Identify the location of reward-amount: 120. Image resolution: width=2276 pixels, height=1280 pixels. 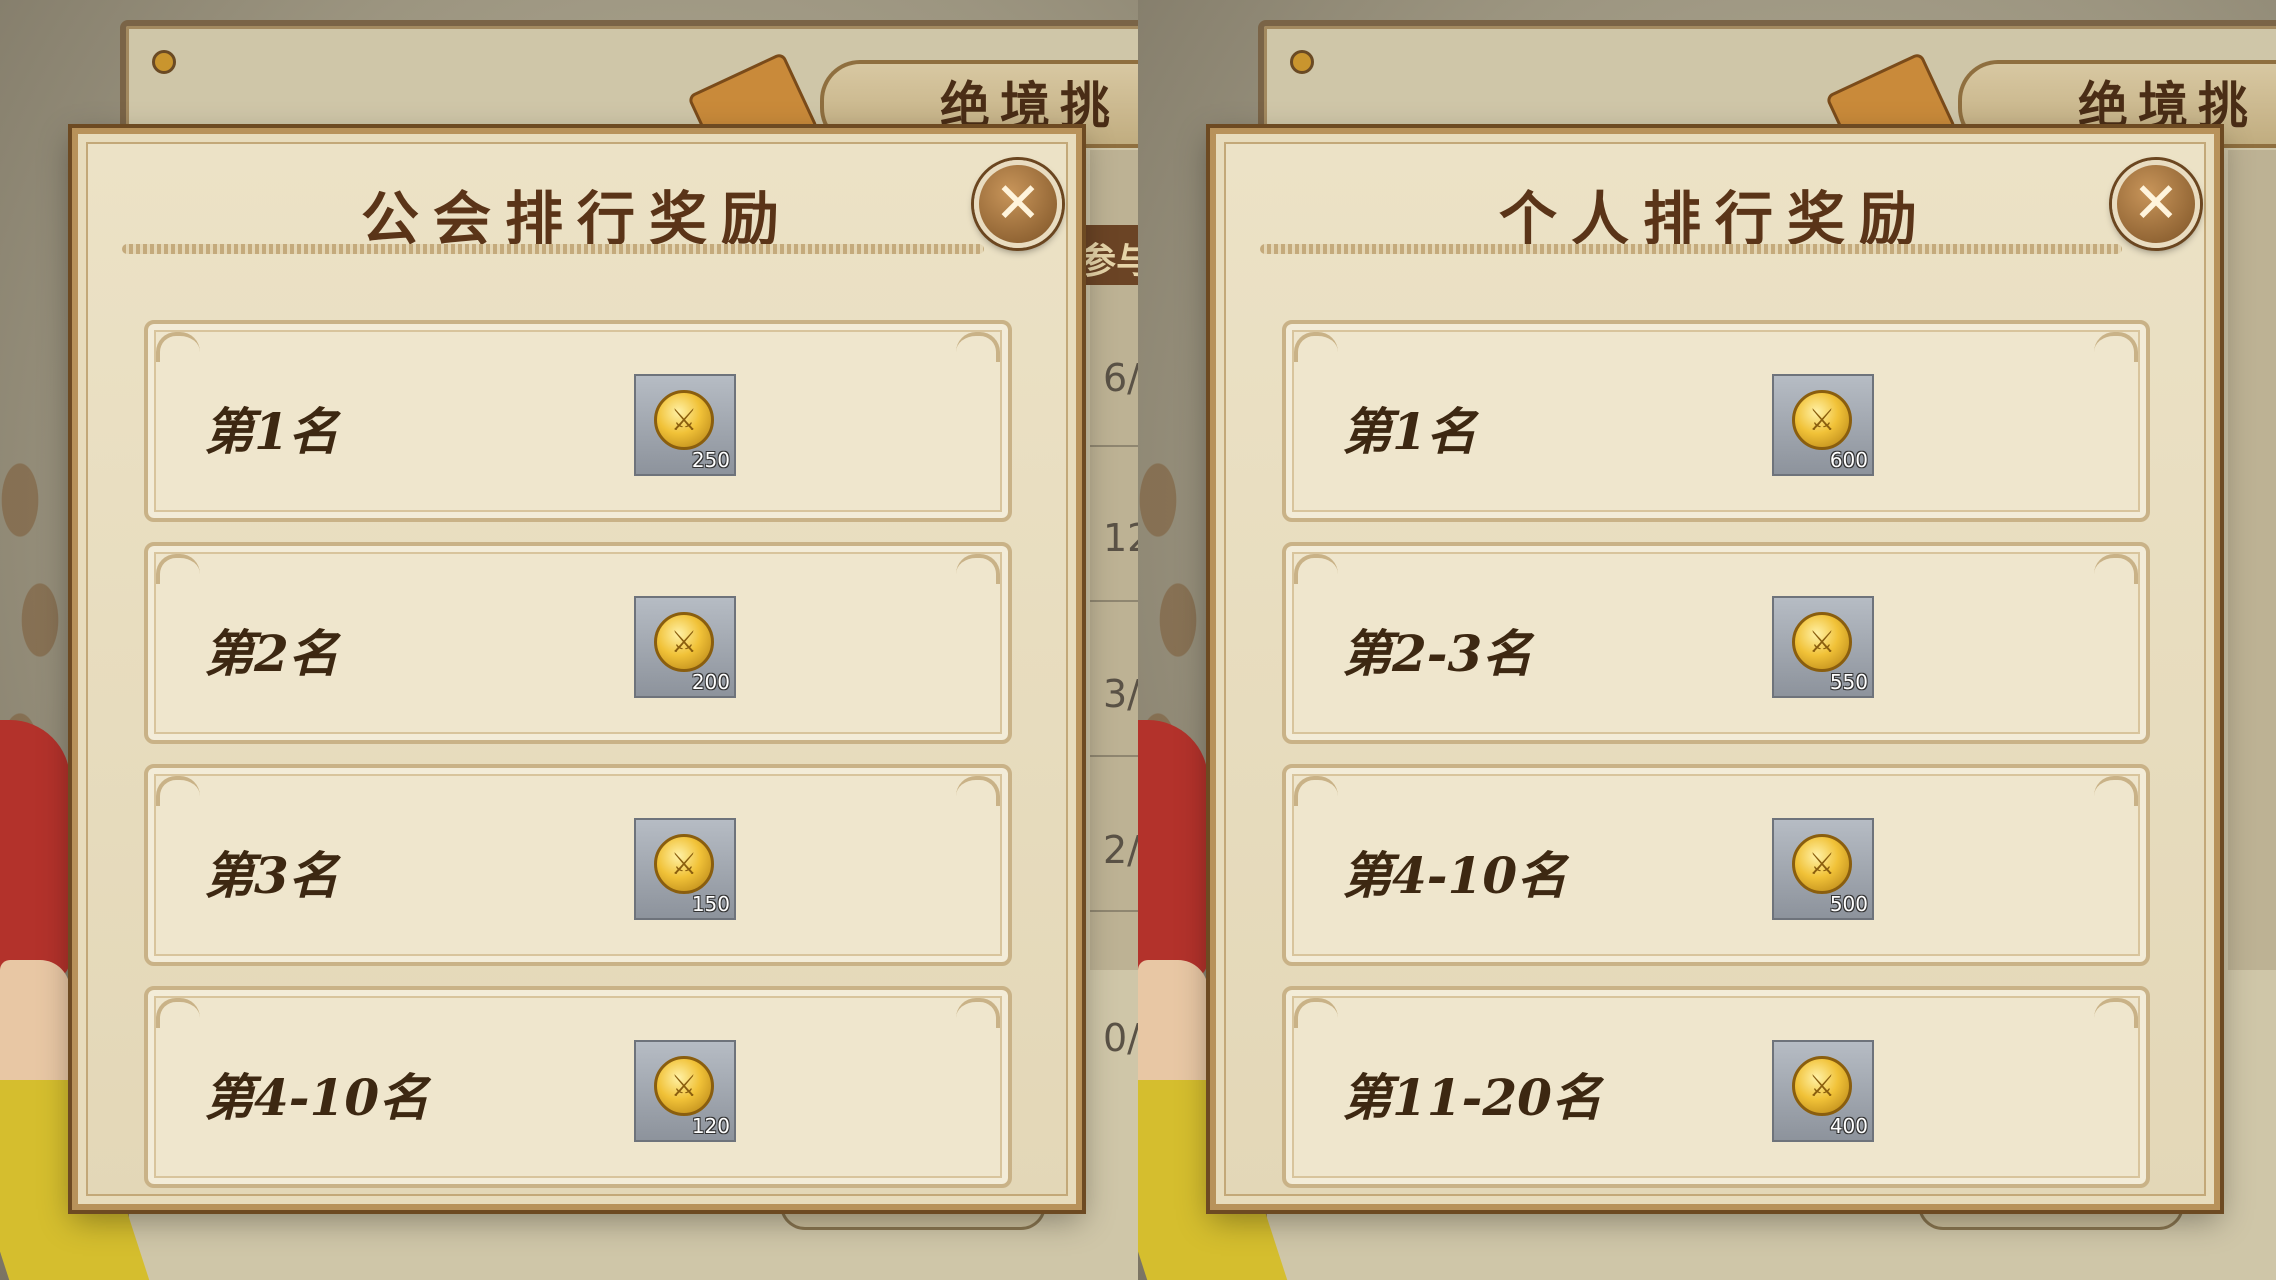
(710, 1126).